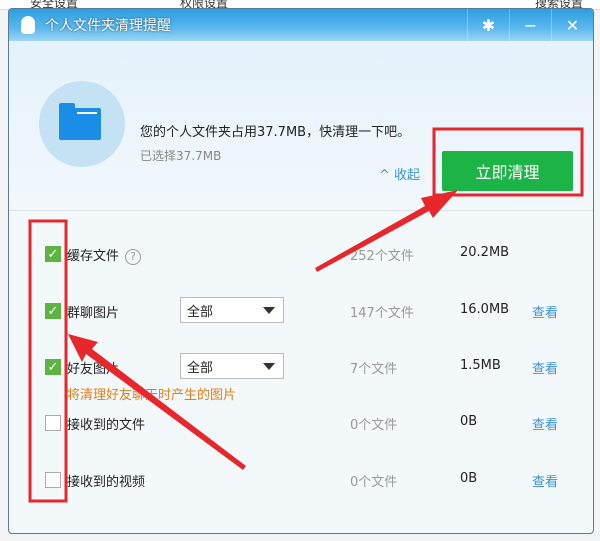 This screenshot has width=600, height=541. I want to click on arrow-to-clean-icon, so click(386, 231).